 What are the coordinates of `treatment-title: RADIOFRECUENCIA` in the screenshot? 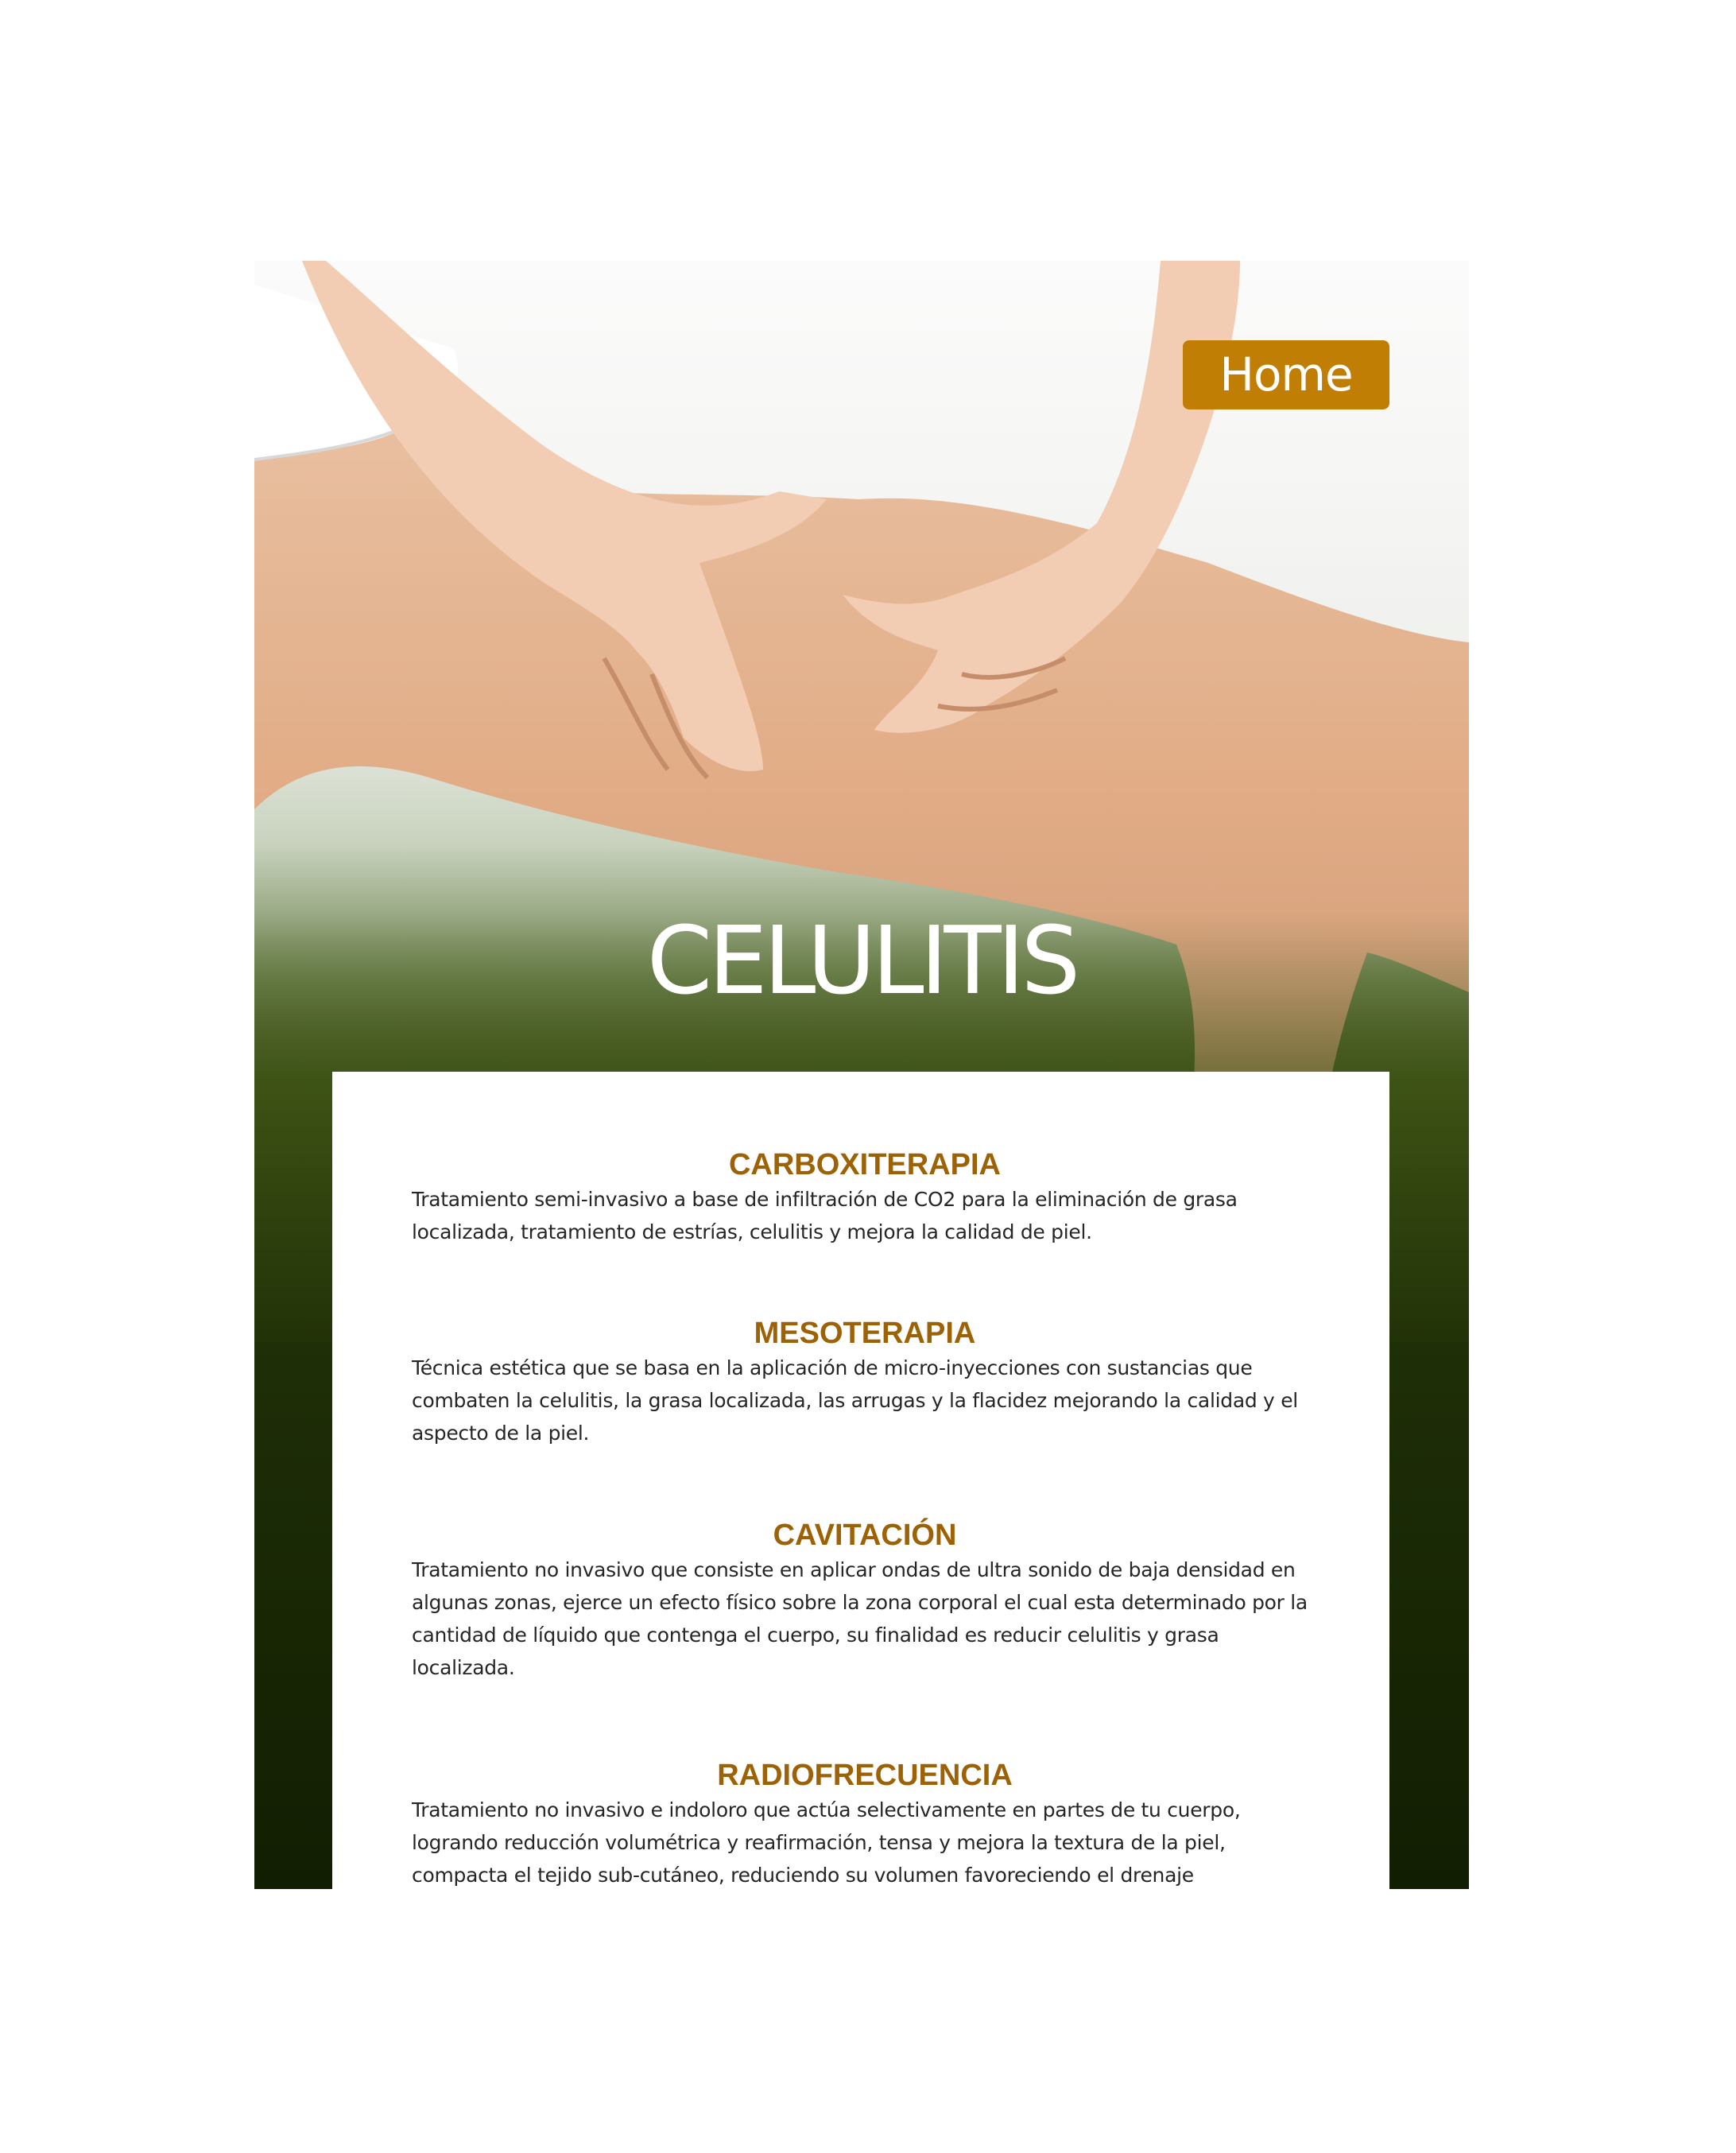 It's located at (865, 1776).